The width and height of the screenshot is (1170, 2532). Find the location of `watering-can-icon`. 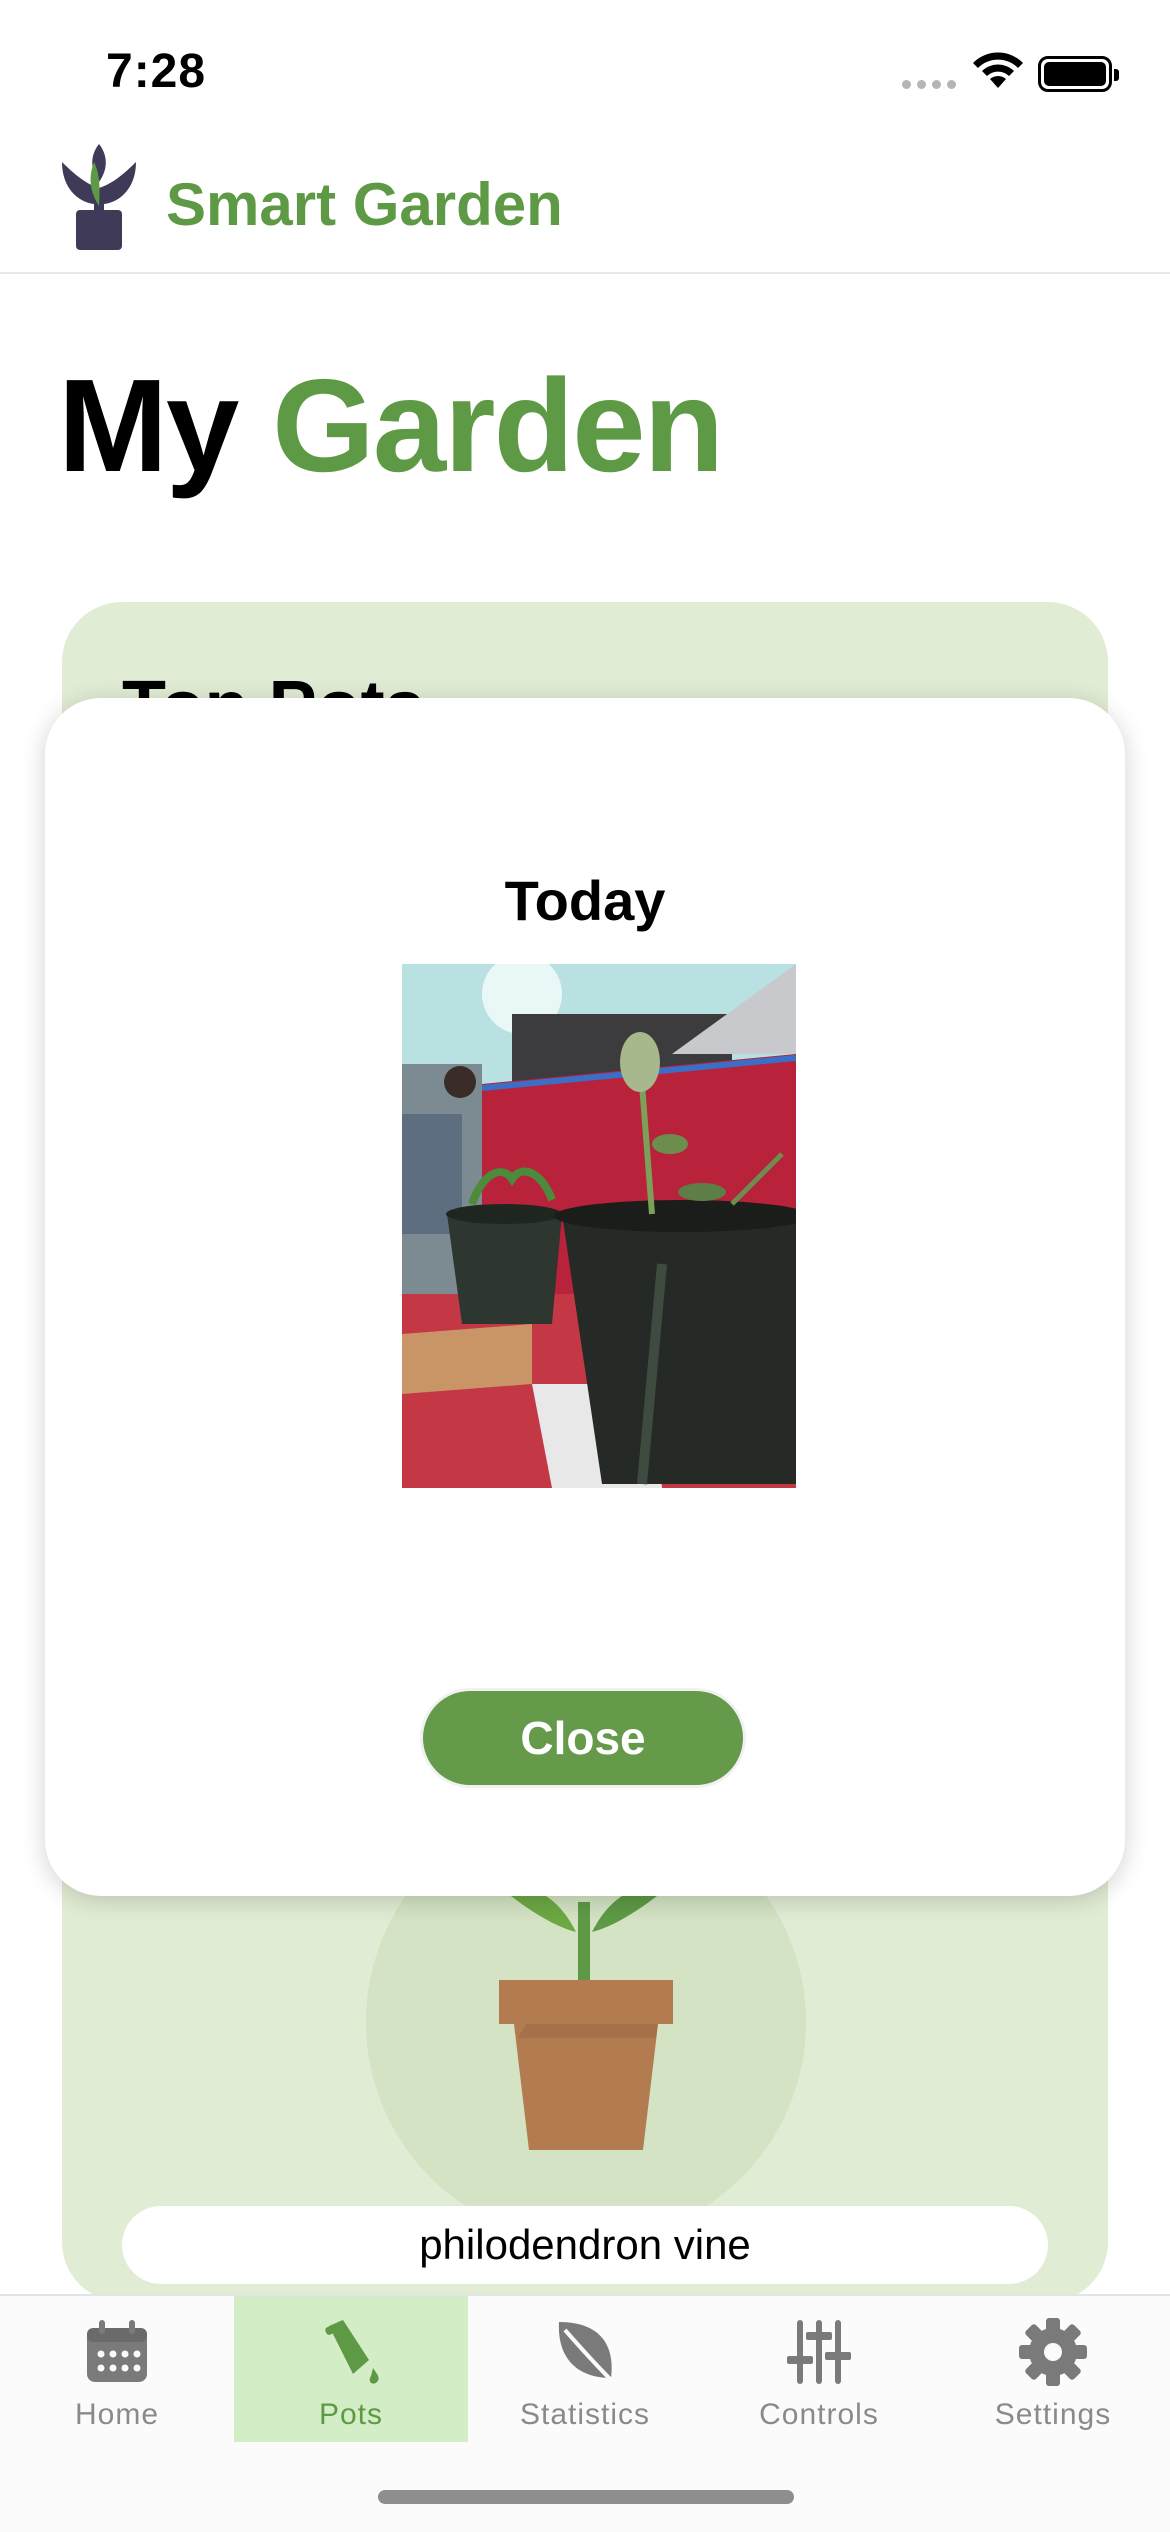

watering-can-icon is located at coordinates (351, 2352).